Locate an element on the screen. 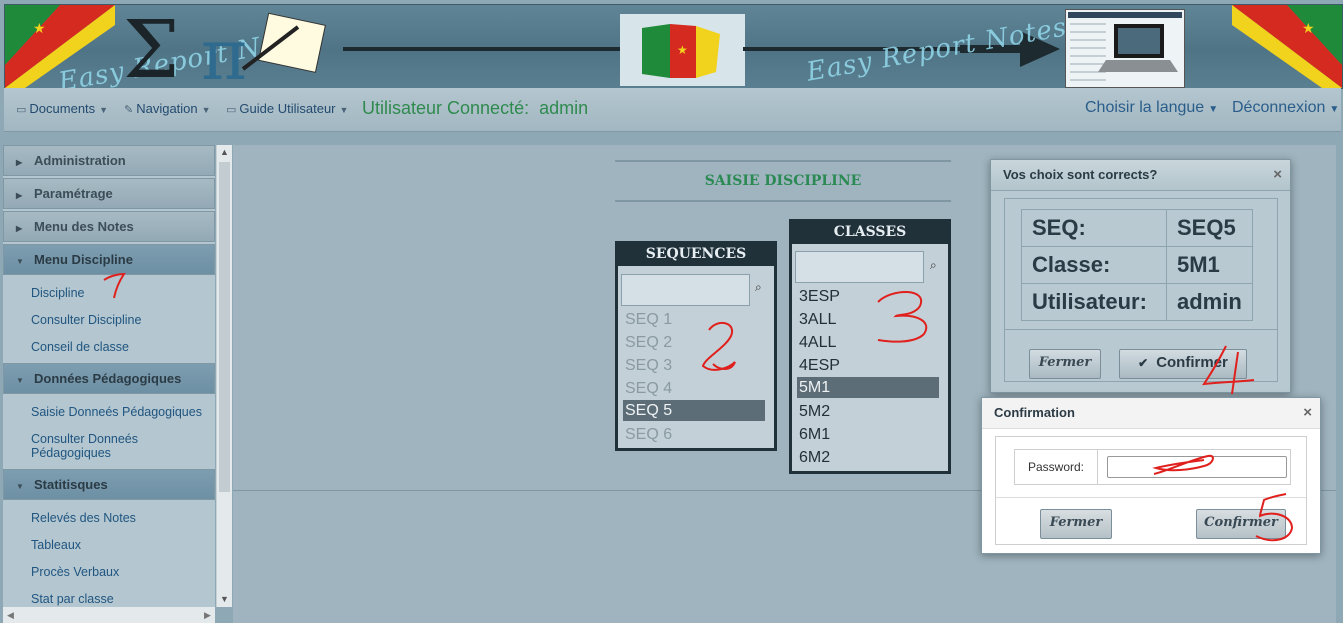 The width and height of the screenshot is (1343, 623). sidebar-section-parametrage: ▶ Paramétrage is located at coordinates (109, 193).